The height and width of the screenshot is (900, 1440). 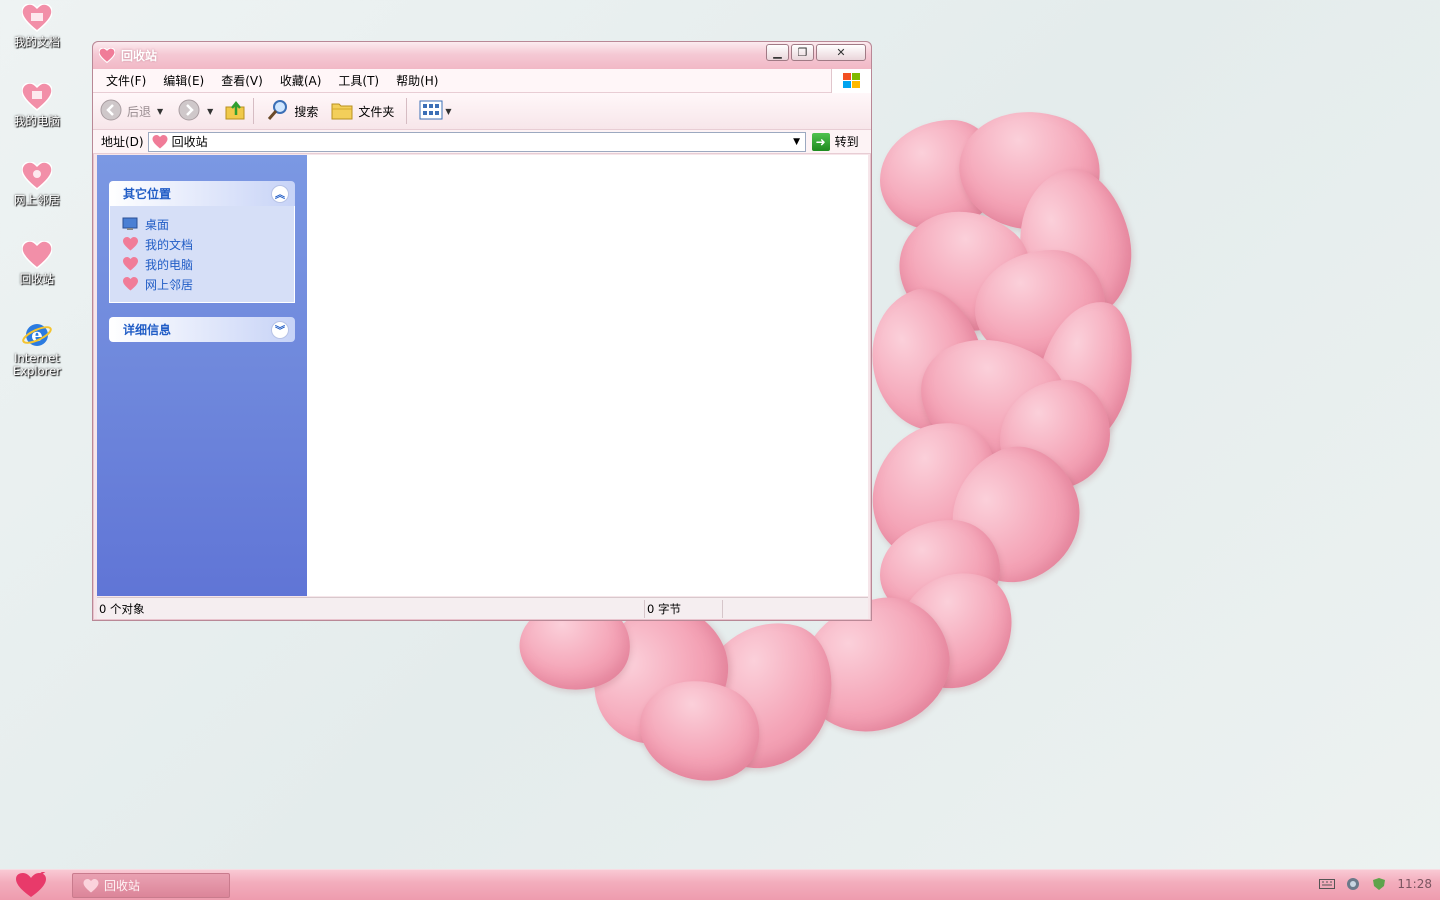 I want to click on address-value: 回收站, so click(x=189, y=142).